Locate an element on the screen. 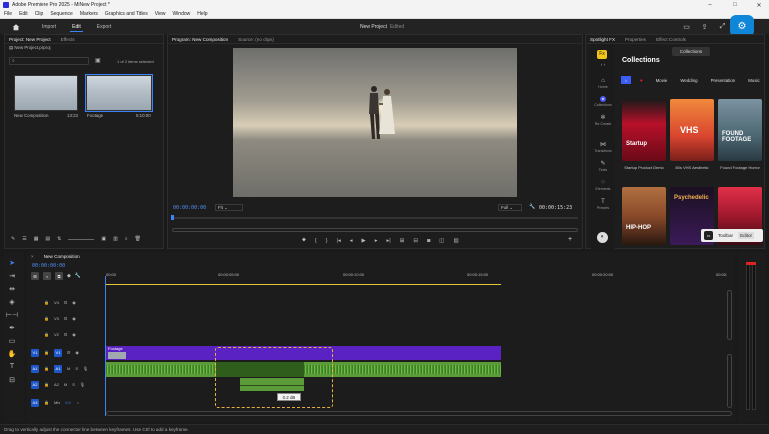 The image size is (769, 434). fit-dropdown: Fit ⌄ is located at coordinates (229, 207).